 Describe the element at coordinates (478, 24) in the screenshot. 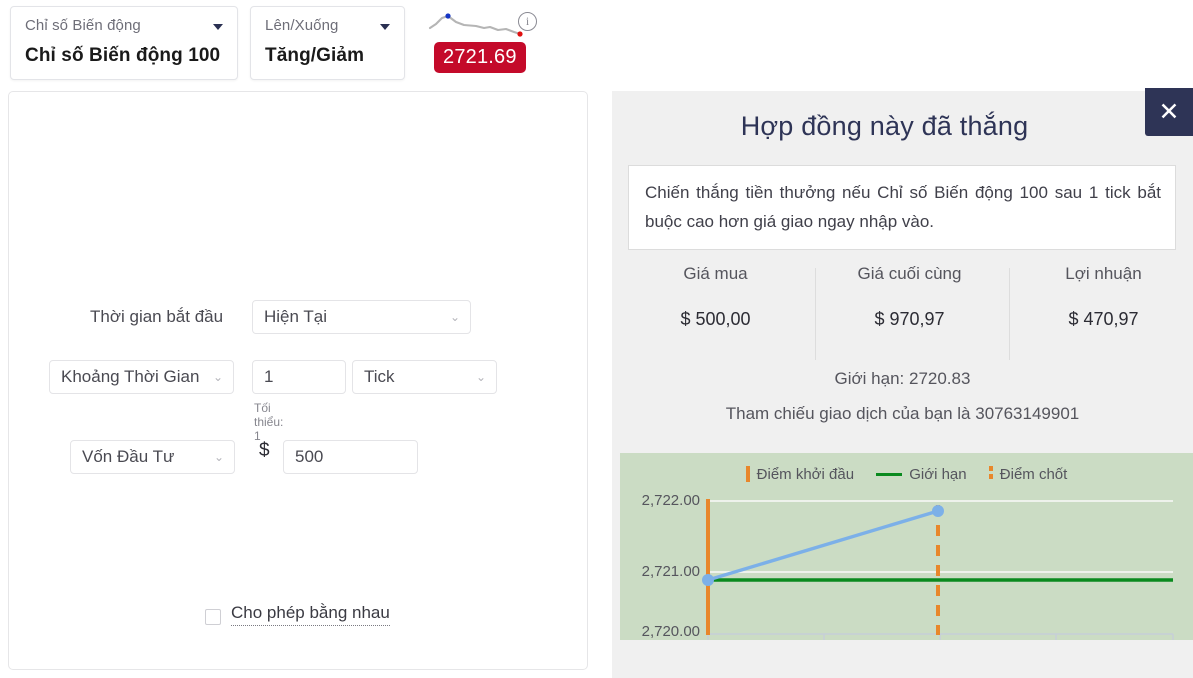

I see `sparkline-icon` at that location.